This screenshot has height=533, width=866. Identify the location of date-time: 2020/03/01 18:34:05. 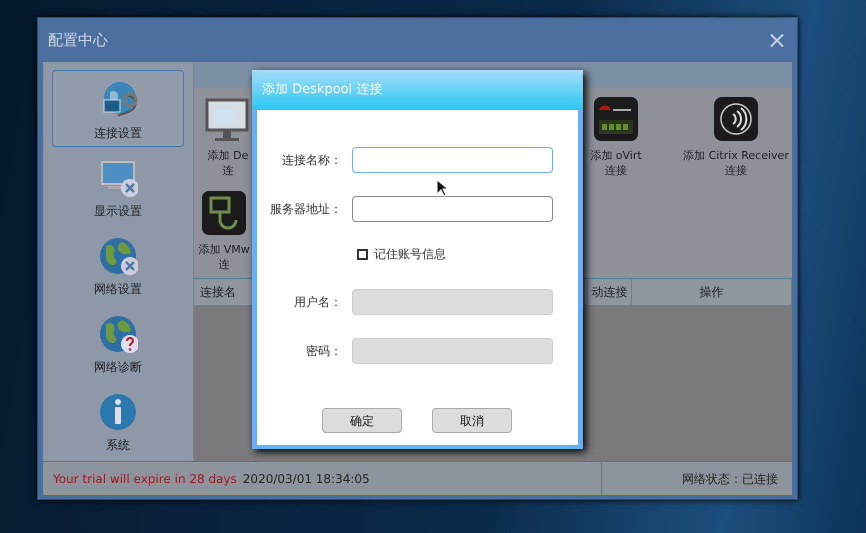
(306, 479).